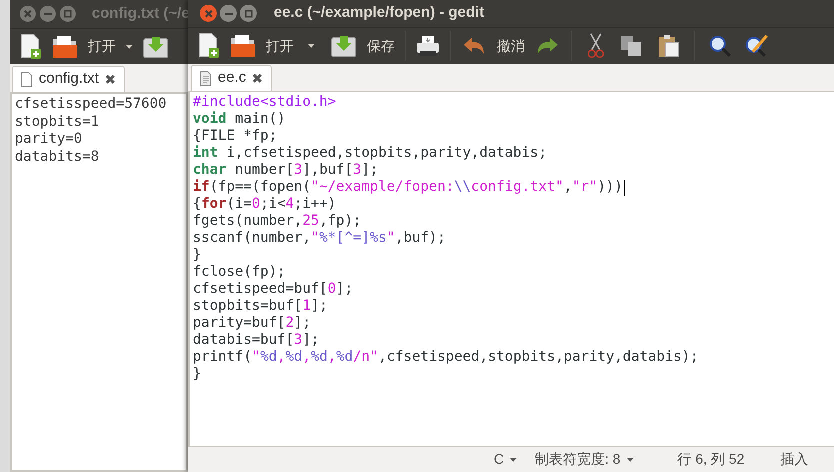  I want to click on document-tab: ee.c, so click(231, 78).